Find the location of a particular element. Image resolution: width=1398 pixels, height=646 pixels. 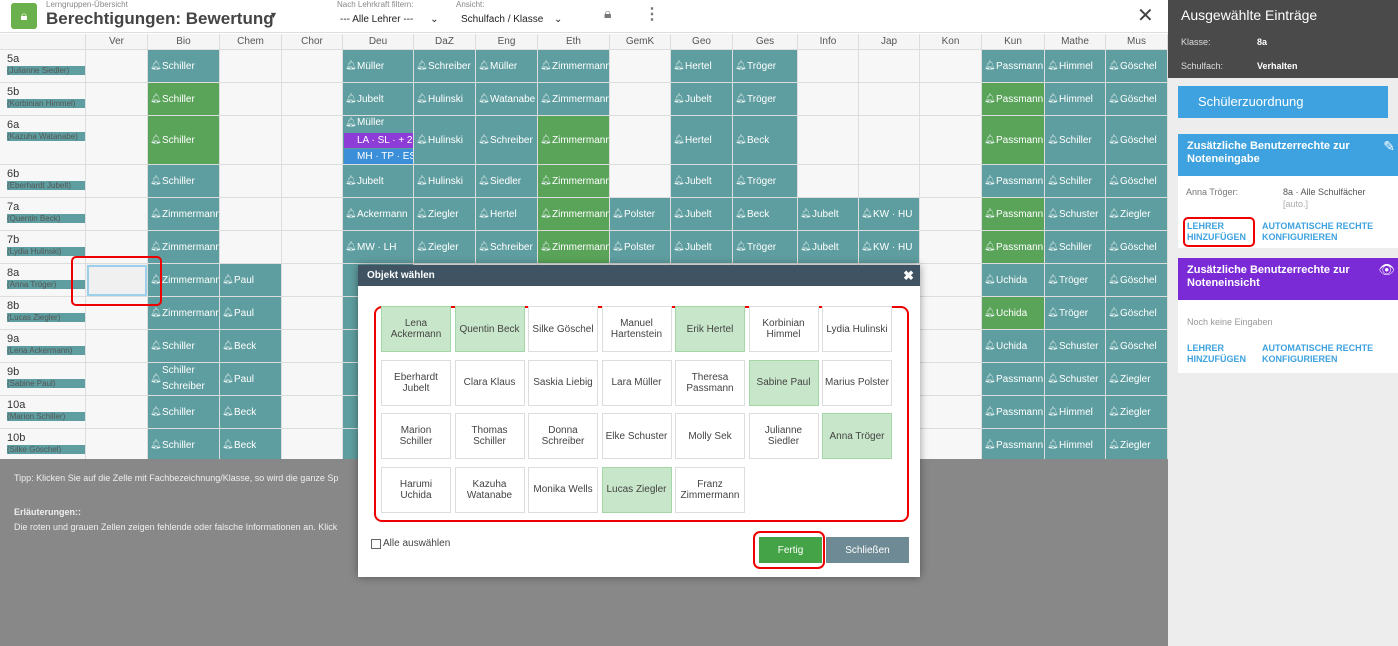

row-header-10a: 10a (Marion Schiller) is located at coordinates (43, 412).